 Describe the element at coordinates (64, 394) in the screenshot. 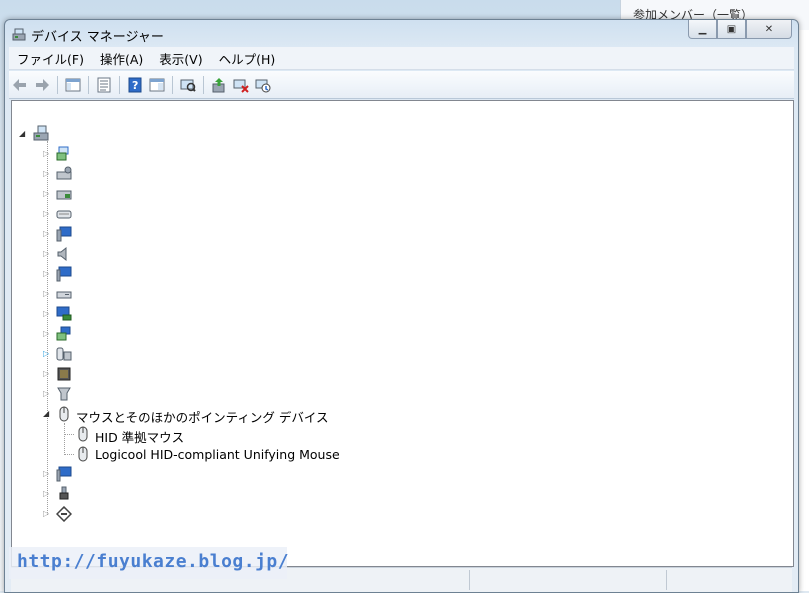

I see `ide-controller-icon` at that location.